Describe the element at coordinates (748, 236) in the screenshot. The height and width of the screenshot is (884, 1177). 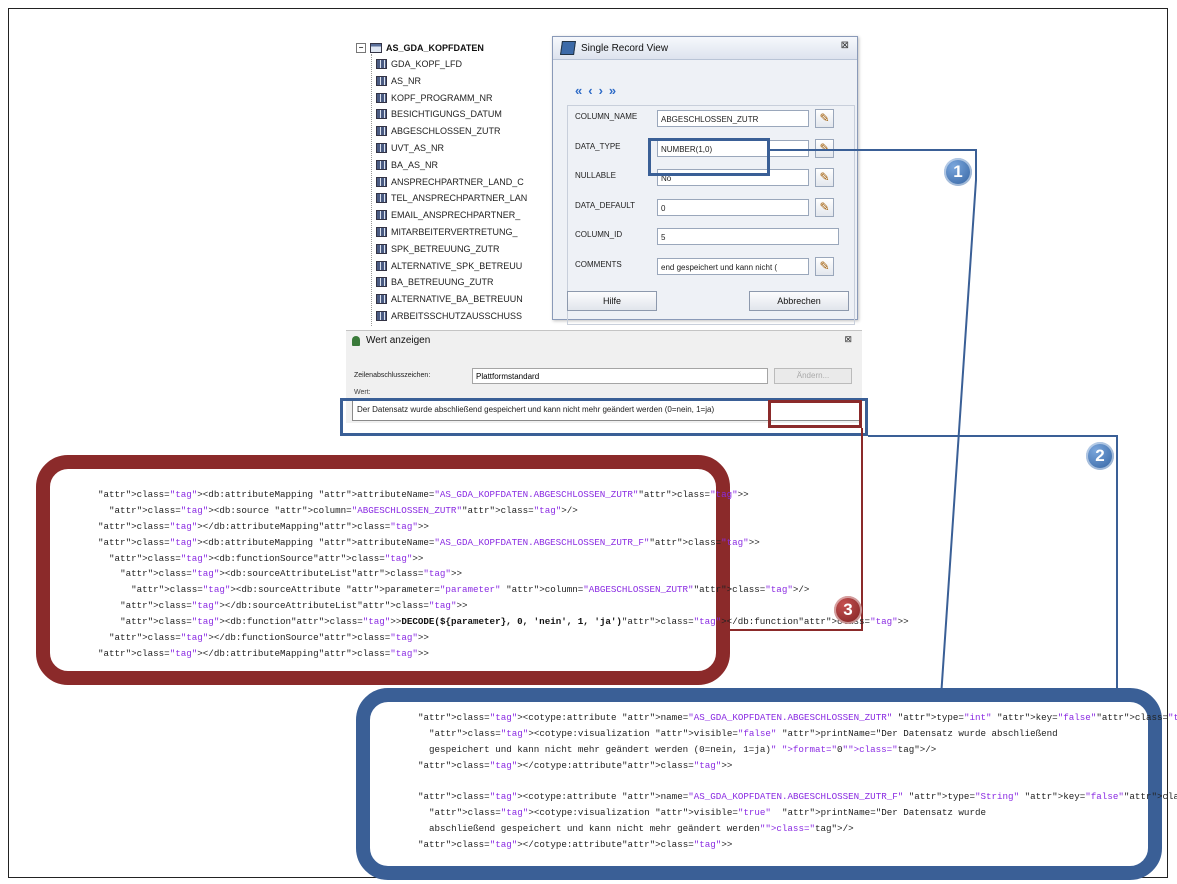
I see `property-value-field: 5` at that location.